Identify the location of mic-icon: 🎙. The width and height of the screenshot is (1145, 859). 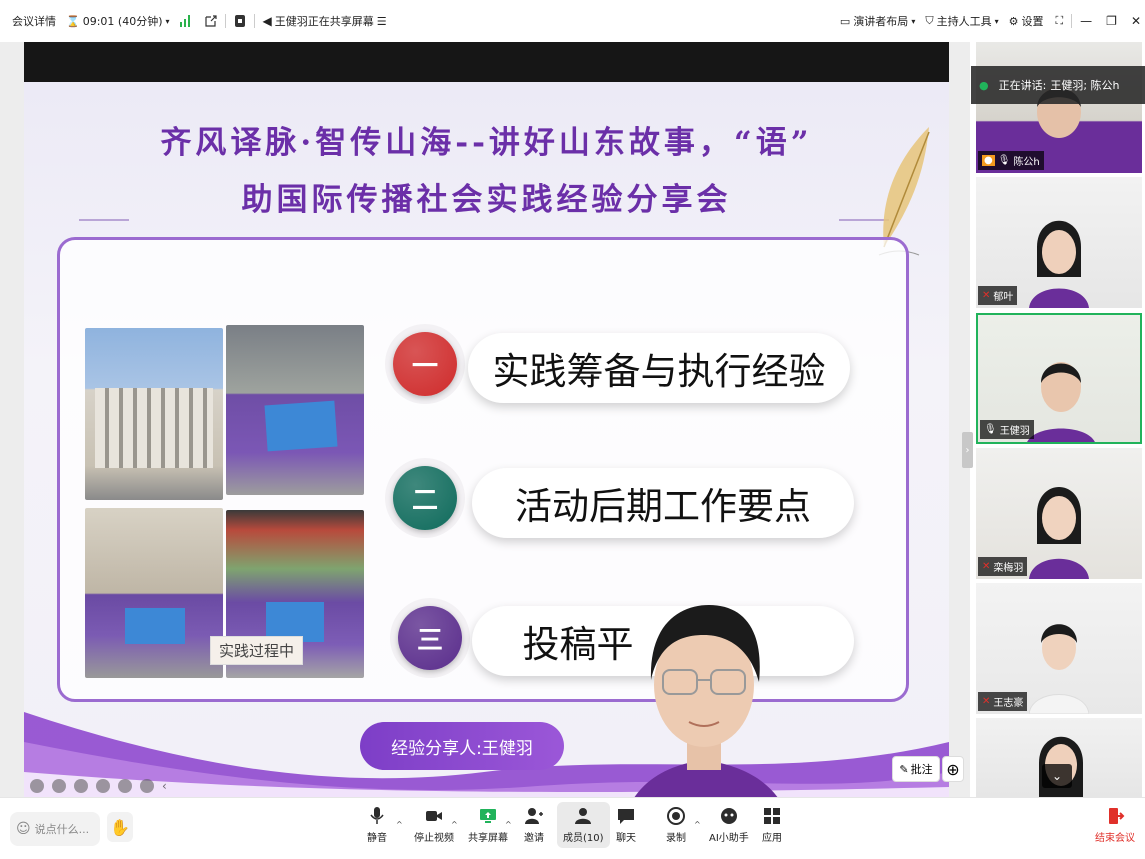
(990, 429).